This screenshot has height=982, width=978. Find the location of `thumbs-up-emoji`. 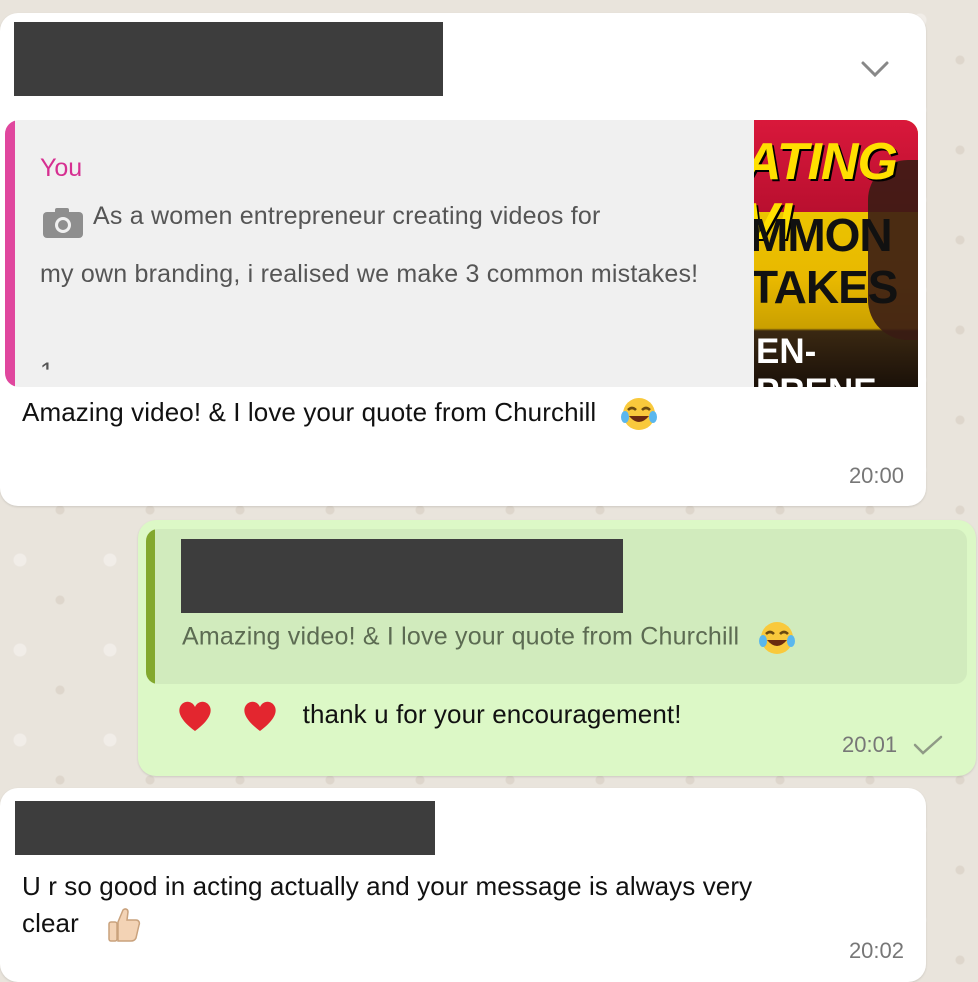

thumbs-up-emoji is located at coordinates (124, 925).